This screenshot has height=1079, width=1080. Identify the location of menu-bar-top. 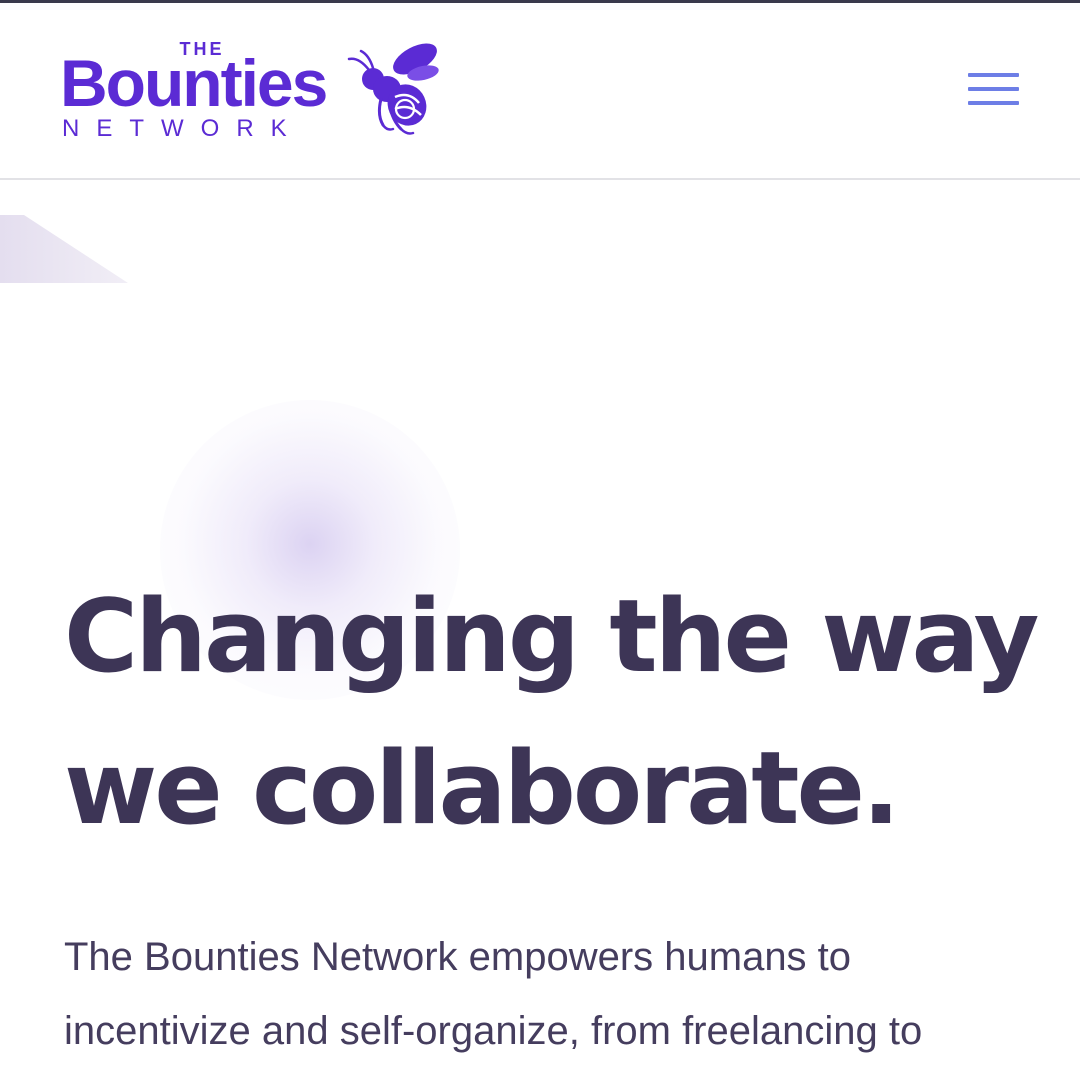
(993, 75).